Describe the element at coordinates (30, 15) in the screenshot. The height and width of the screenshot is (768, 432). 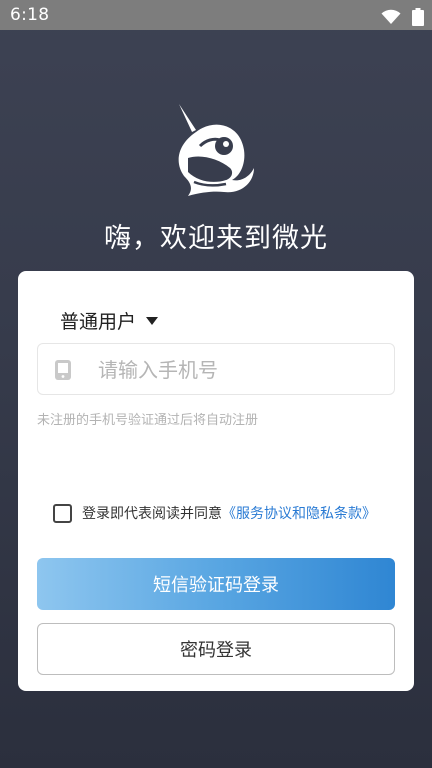
I see `status-time: 6:18` at that location.